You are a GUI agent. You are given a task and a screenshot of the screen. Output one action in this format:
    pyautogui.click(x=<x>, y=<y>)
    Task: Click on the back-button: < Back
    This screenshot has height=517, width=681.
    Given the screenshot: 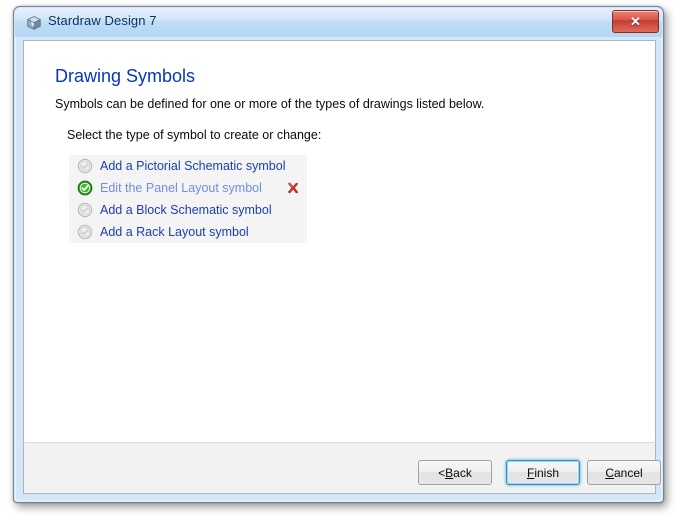 What is the action you would take?
    pyautogui.click(x=455, y=472)
    